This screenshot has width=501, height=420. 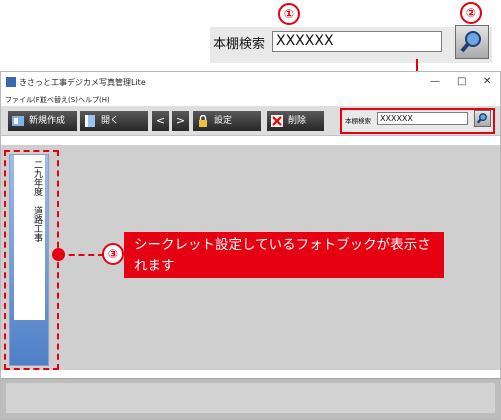 I want to click on new-button-label: 新規作成, so click(x=47, y=121).